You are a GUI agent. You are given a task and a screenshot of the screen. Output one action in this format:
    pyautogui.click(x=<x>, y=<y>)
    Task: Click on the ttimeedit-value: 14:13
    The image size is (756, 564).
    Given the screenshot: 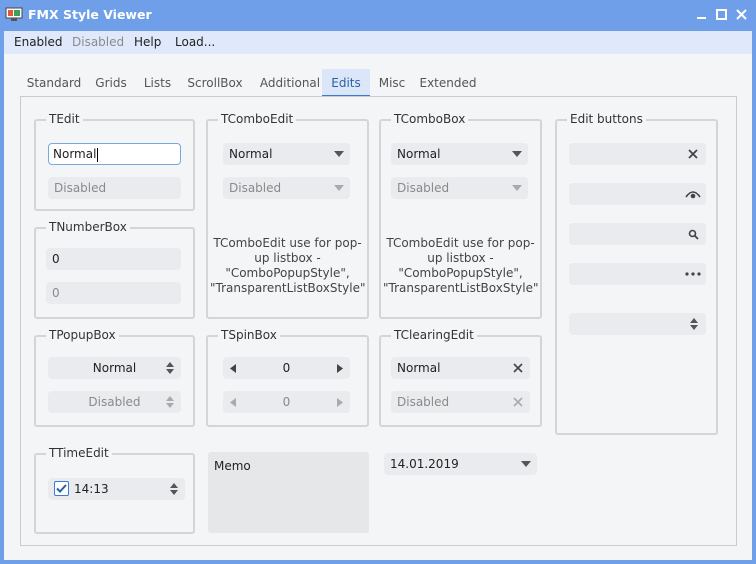 What is the action you would take?
    pyautogui.click(x=91, y=489)
    